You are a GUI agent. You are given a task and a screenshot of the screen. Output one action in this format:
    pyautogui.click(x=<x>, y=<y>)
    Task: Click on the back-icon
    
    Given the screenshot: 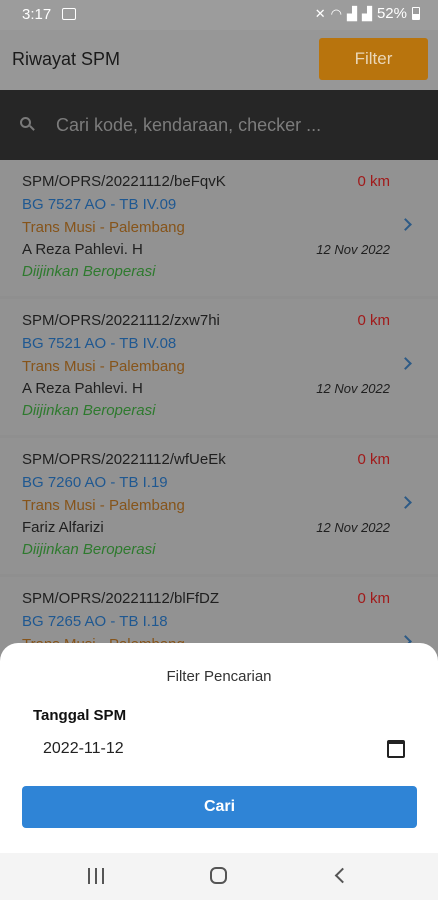 What is the action you would take?
    pyautogui.click(x=342, y=875)
    